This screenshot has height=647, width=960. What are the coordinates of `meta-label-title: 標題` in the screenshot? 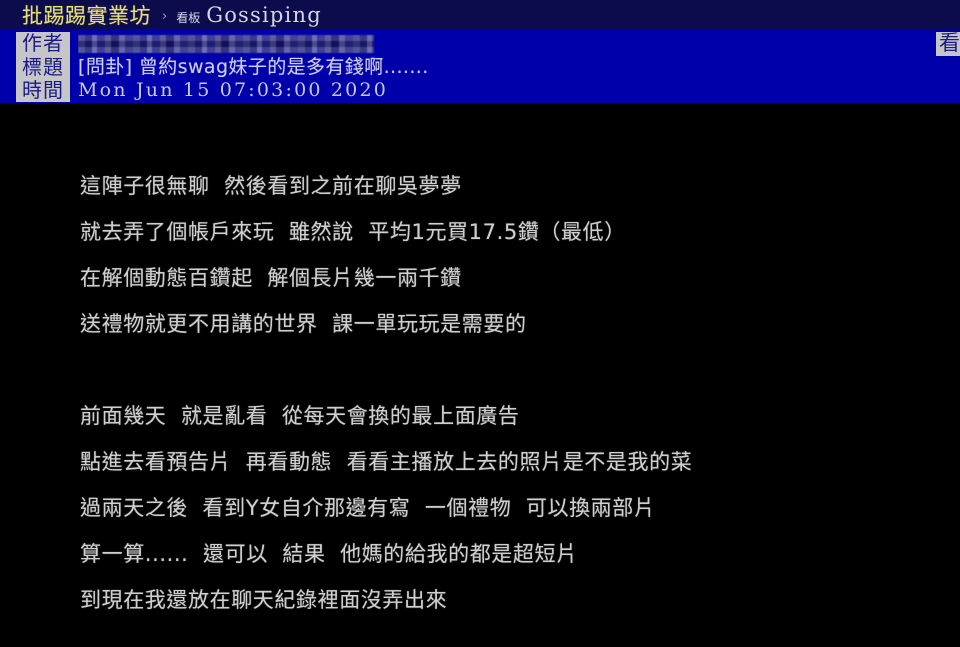 It's located at (43, 66).